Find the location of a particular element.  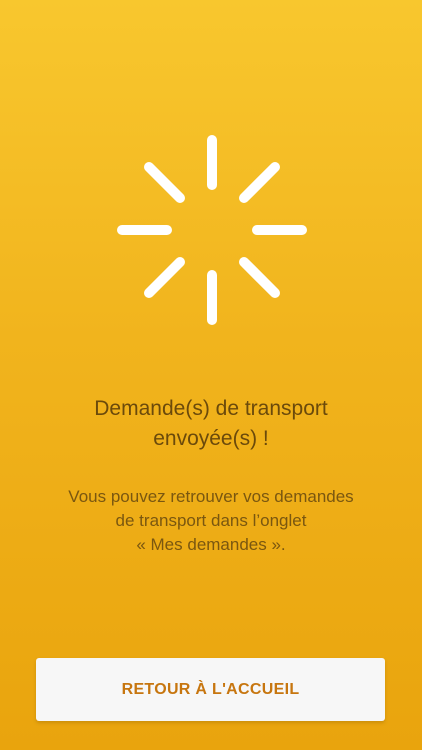

confirmation-message-line2: de transport dans l’onglet is located at coordinates (211, 520).